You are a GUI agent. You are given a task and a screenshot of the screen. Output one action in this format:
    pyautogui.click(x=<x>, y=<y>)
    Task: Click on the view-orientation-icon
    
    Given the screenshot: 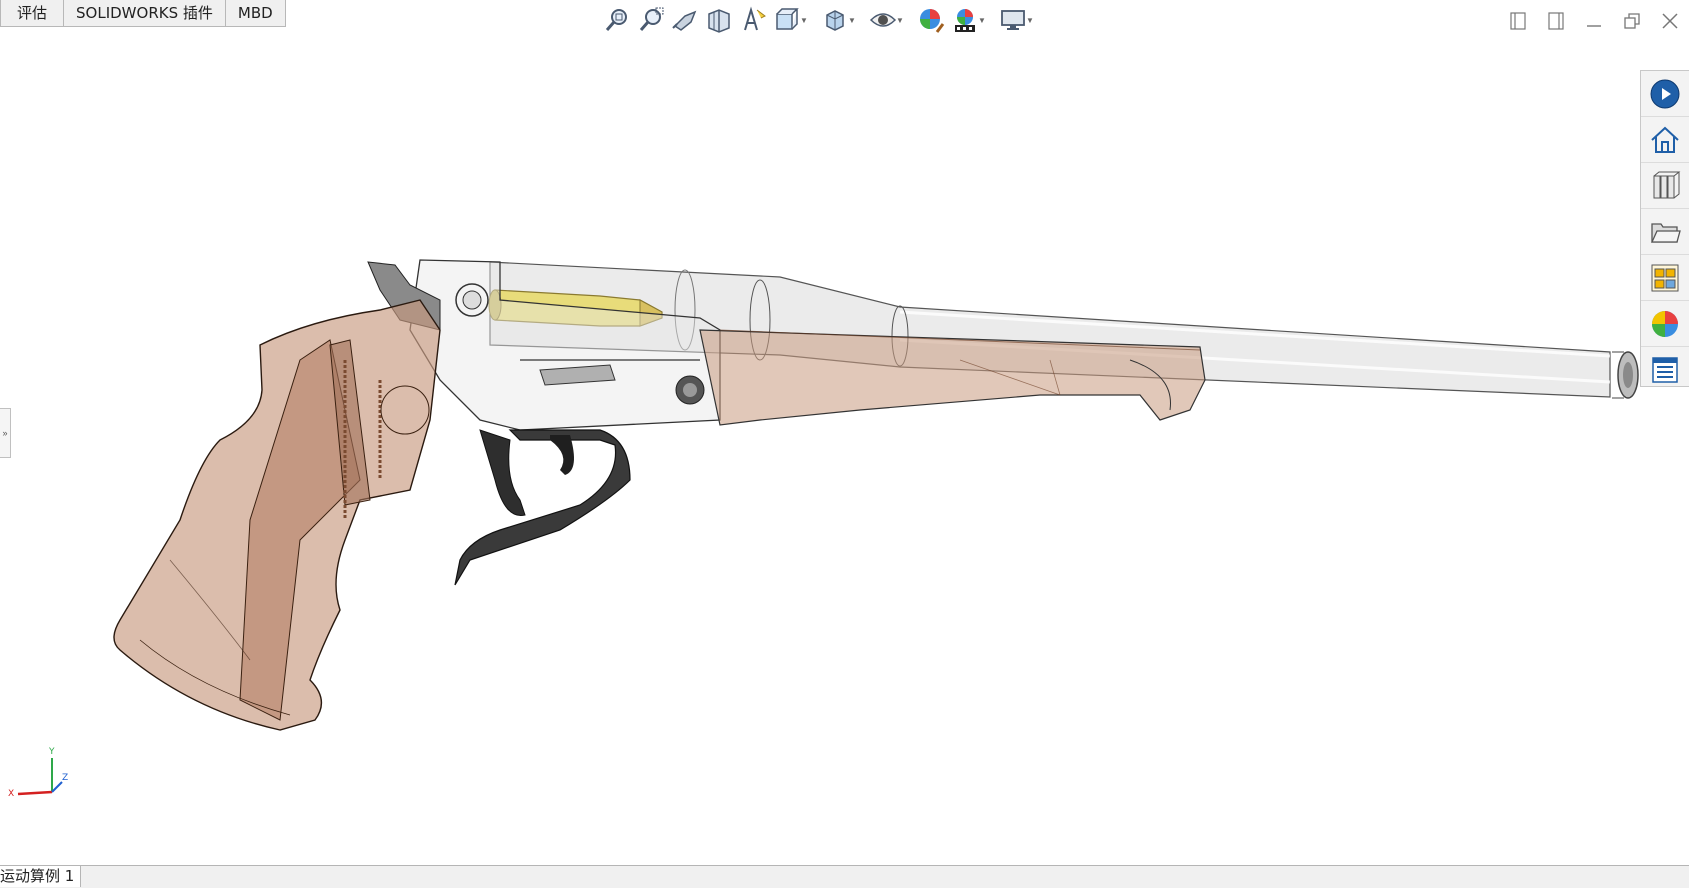 What is the action you would take?
    pyautogui.click(x=787, y=19)
    